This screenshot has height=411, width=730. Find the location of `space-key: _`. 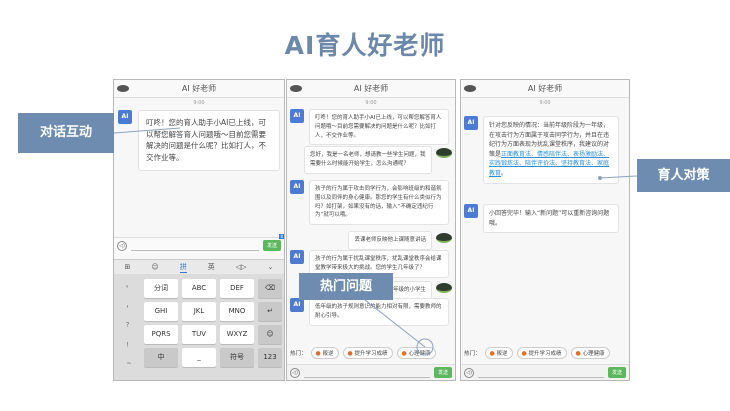

space-key: _ is located at coordinates (199, 357).